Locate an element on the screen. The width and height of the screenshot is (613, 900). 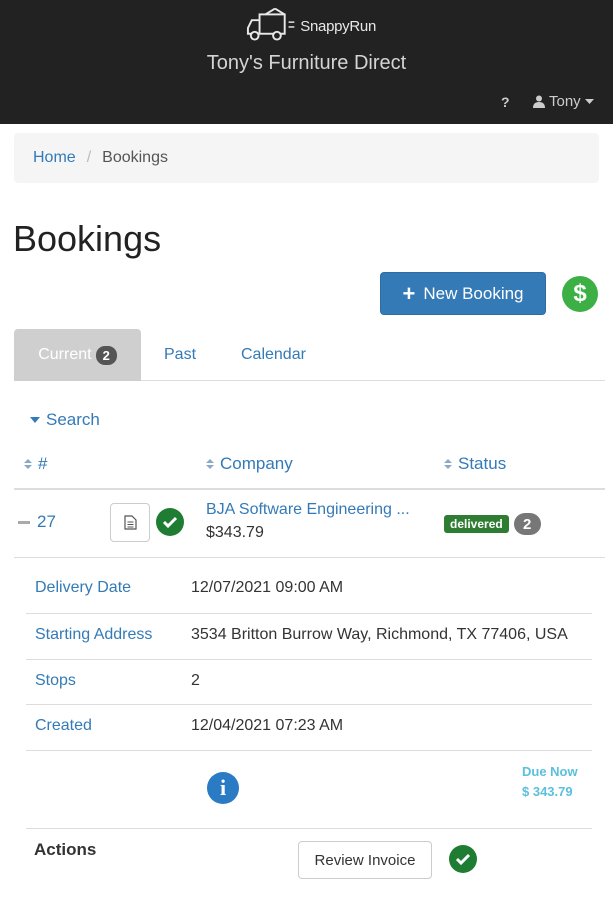
delivery-date-value: 12/07/2021 09:00 AM is located at coordinates (267, 587).